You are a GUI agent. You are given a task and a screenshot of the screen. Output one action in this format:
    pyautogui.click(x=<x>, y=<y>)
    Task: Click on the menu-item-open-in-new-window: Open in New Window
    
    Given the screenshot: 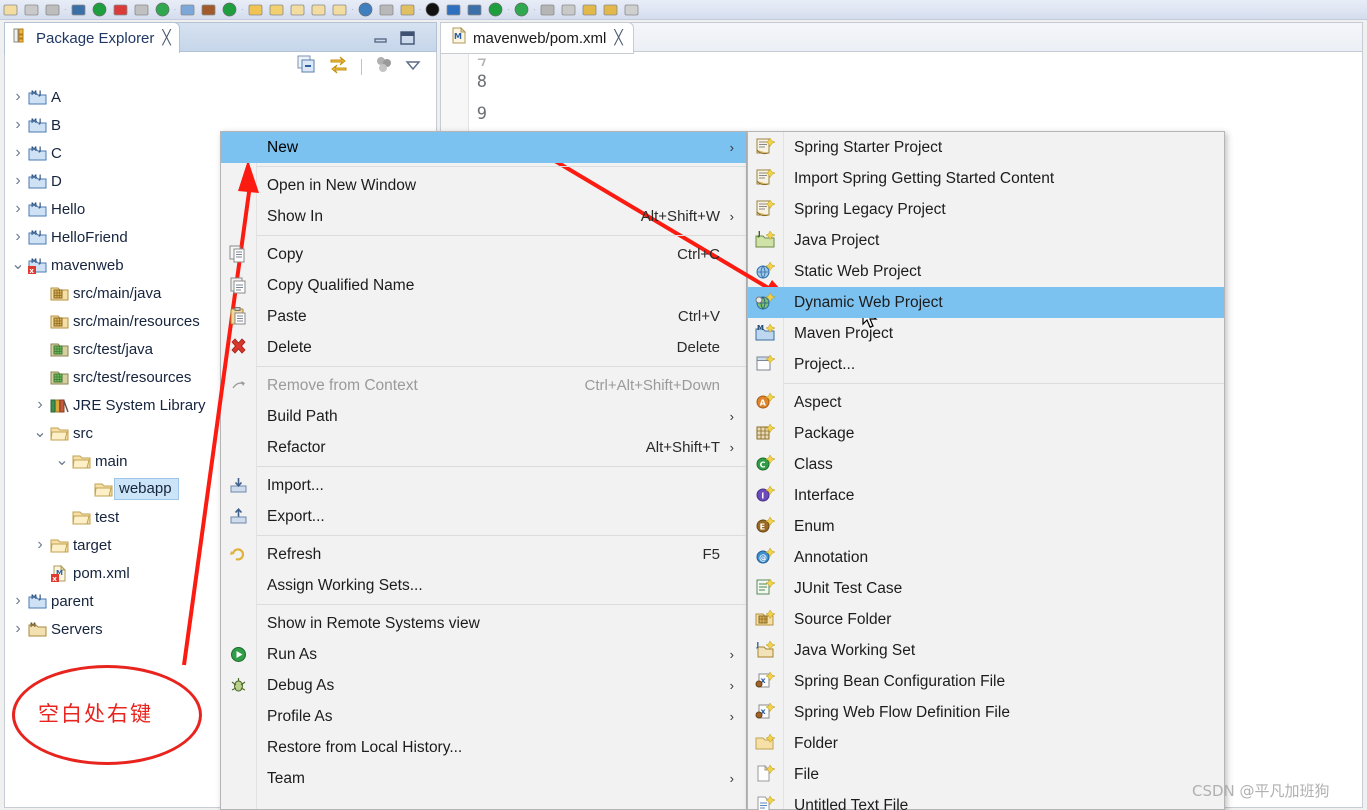 What is the action you would take?
    pyautogui.click(x=483, y=185)
    